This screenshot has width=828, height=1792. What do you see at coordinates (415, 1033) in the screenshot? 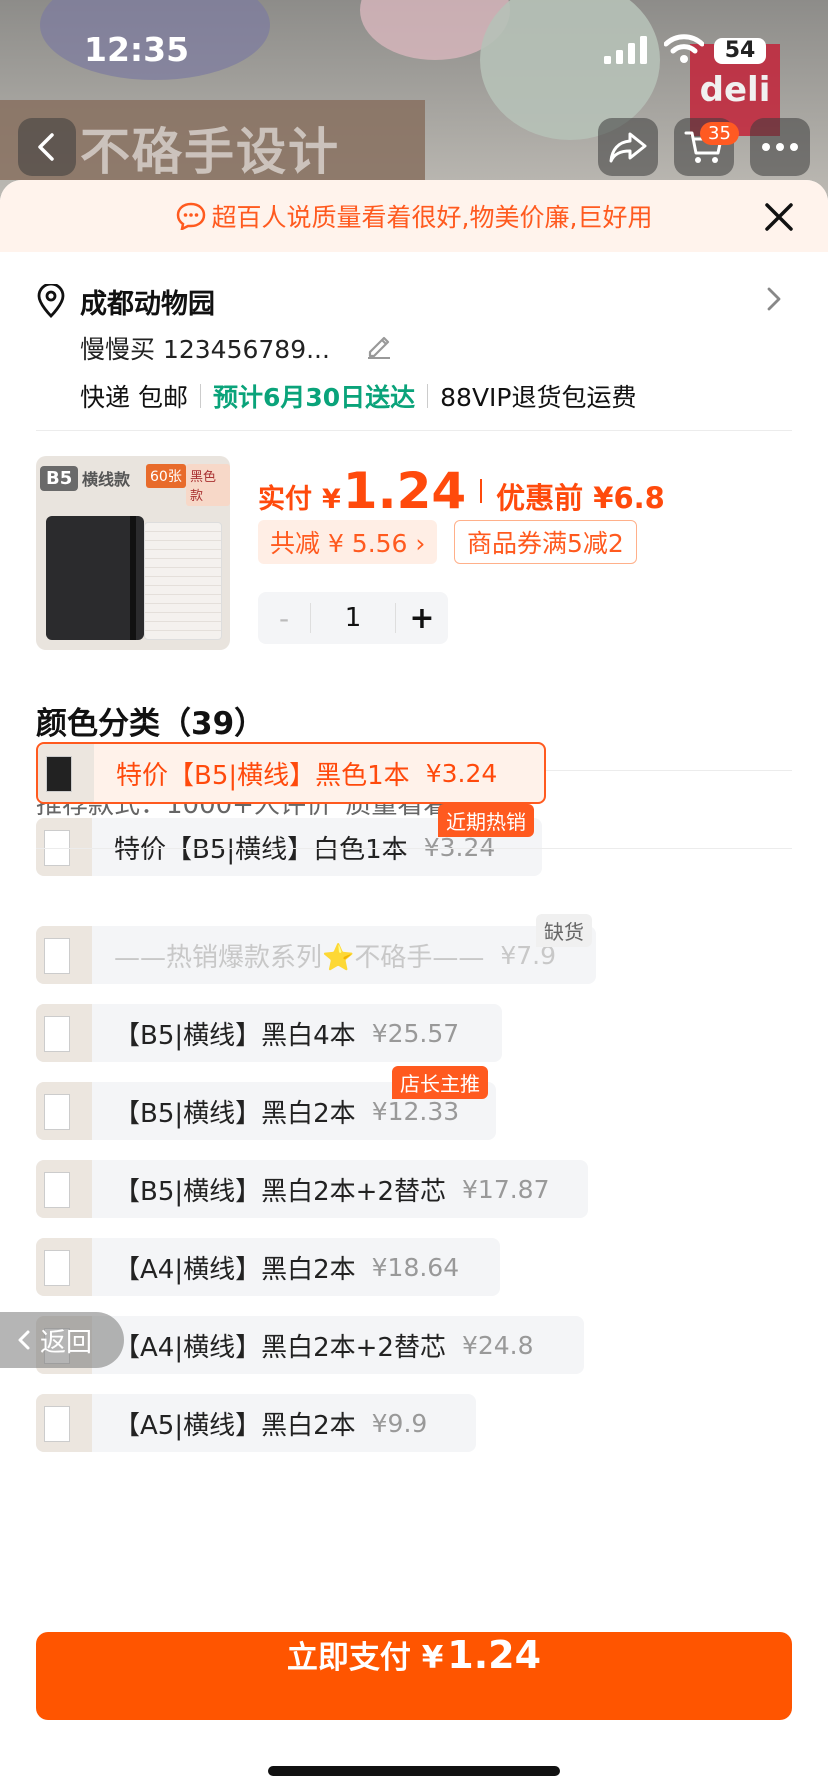
I see `sku-price: ¥25.57` at bounding box center [415, 1033].